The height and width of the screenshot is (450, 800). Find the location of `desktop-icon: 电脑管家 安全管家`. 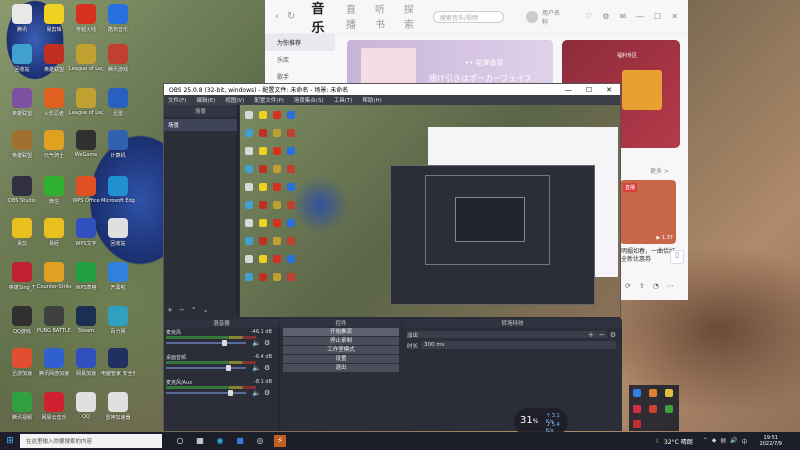

desktop-icon: 电脑管家 安全管家 is located at coordinates (118, 362).